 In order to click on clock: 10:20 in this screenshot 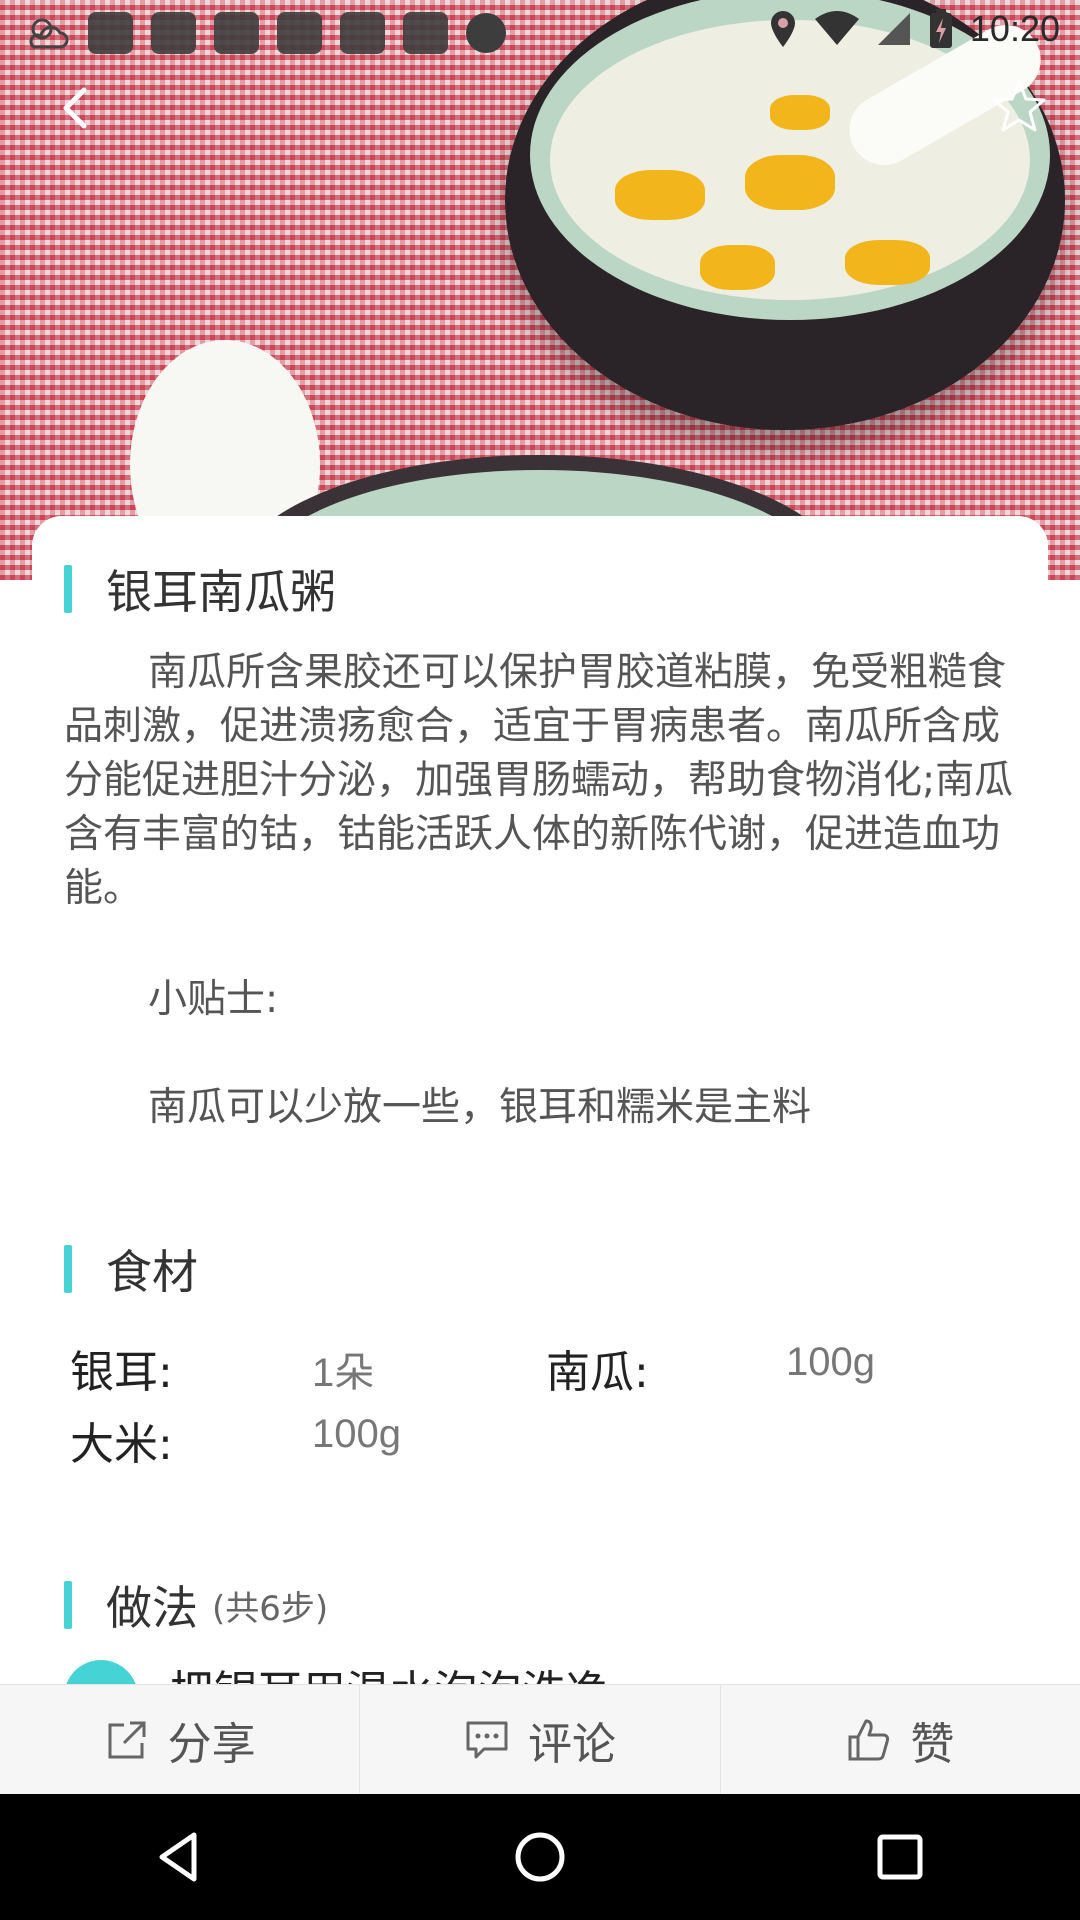, I will do `click(1014, 28)`.